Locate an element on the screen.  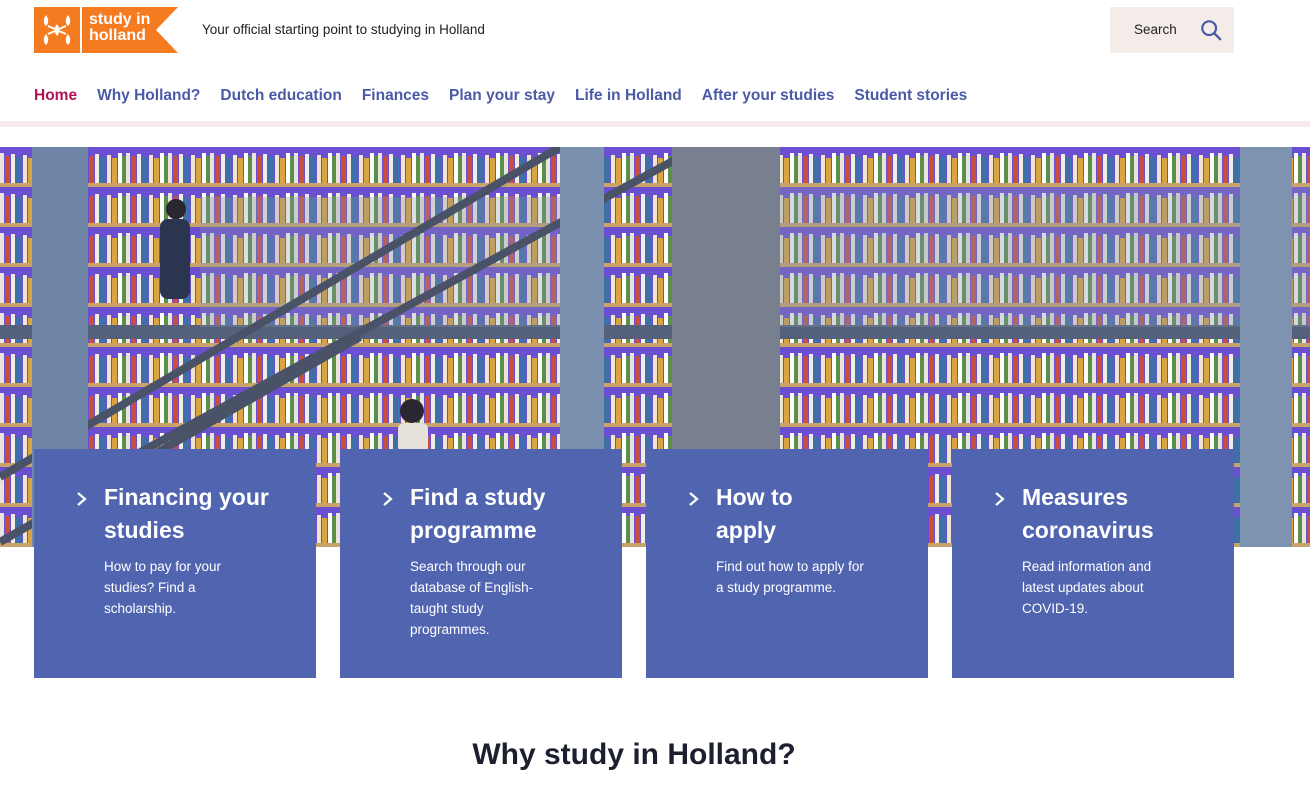
logo-text: study in holland is located at coordinates (119, 28).